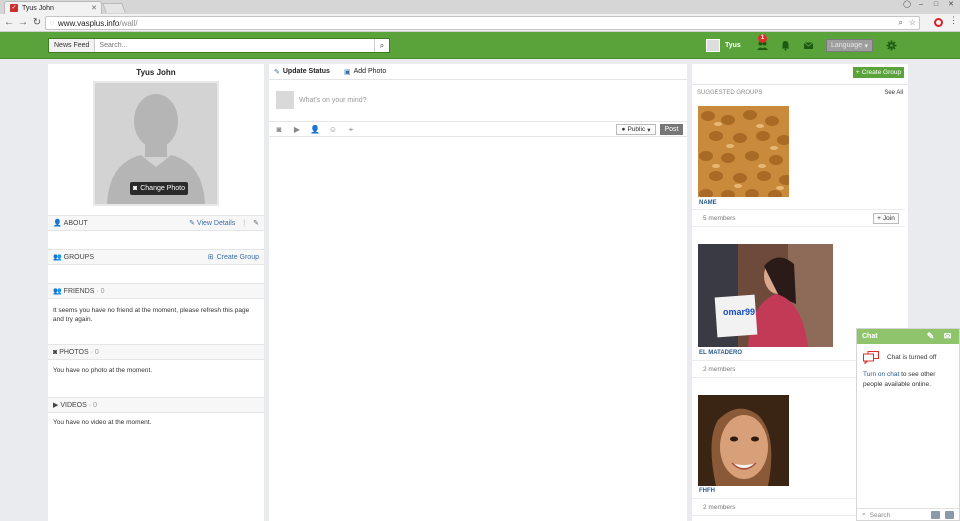 The width and height of the screenshot is (960, 521). What do you see at coordinates (953, 20) in the screenshot?
I see `browser-menu-icon: ⋮` at bounding box center [953, 20].